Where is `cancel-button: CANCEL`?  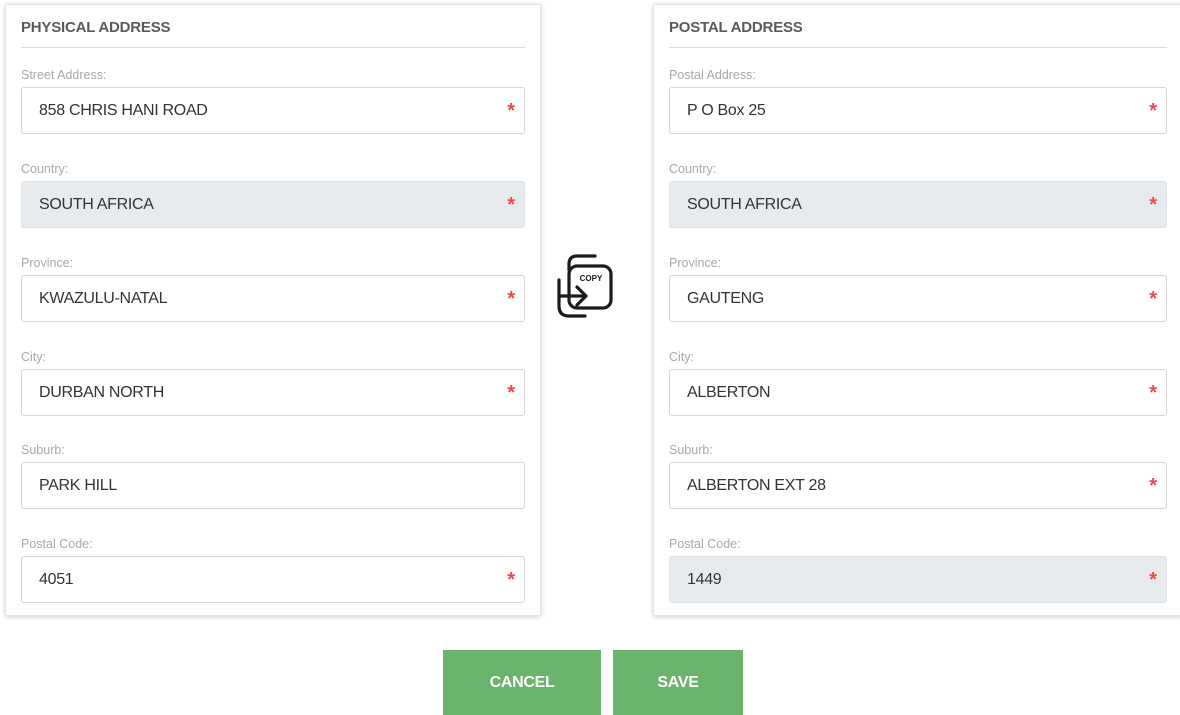 cancel-button: CANCEL is located at coordinates (522, 682).